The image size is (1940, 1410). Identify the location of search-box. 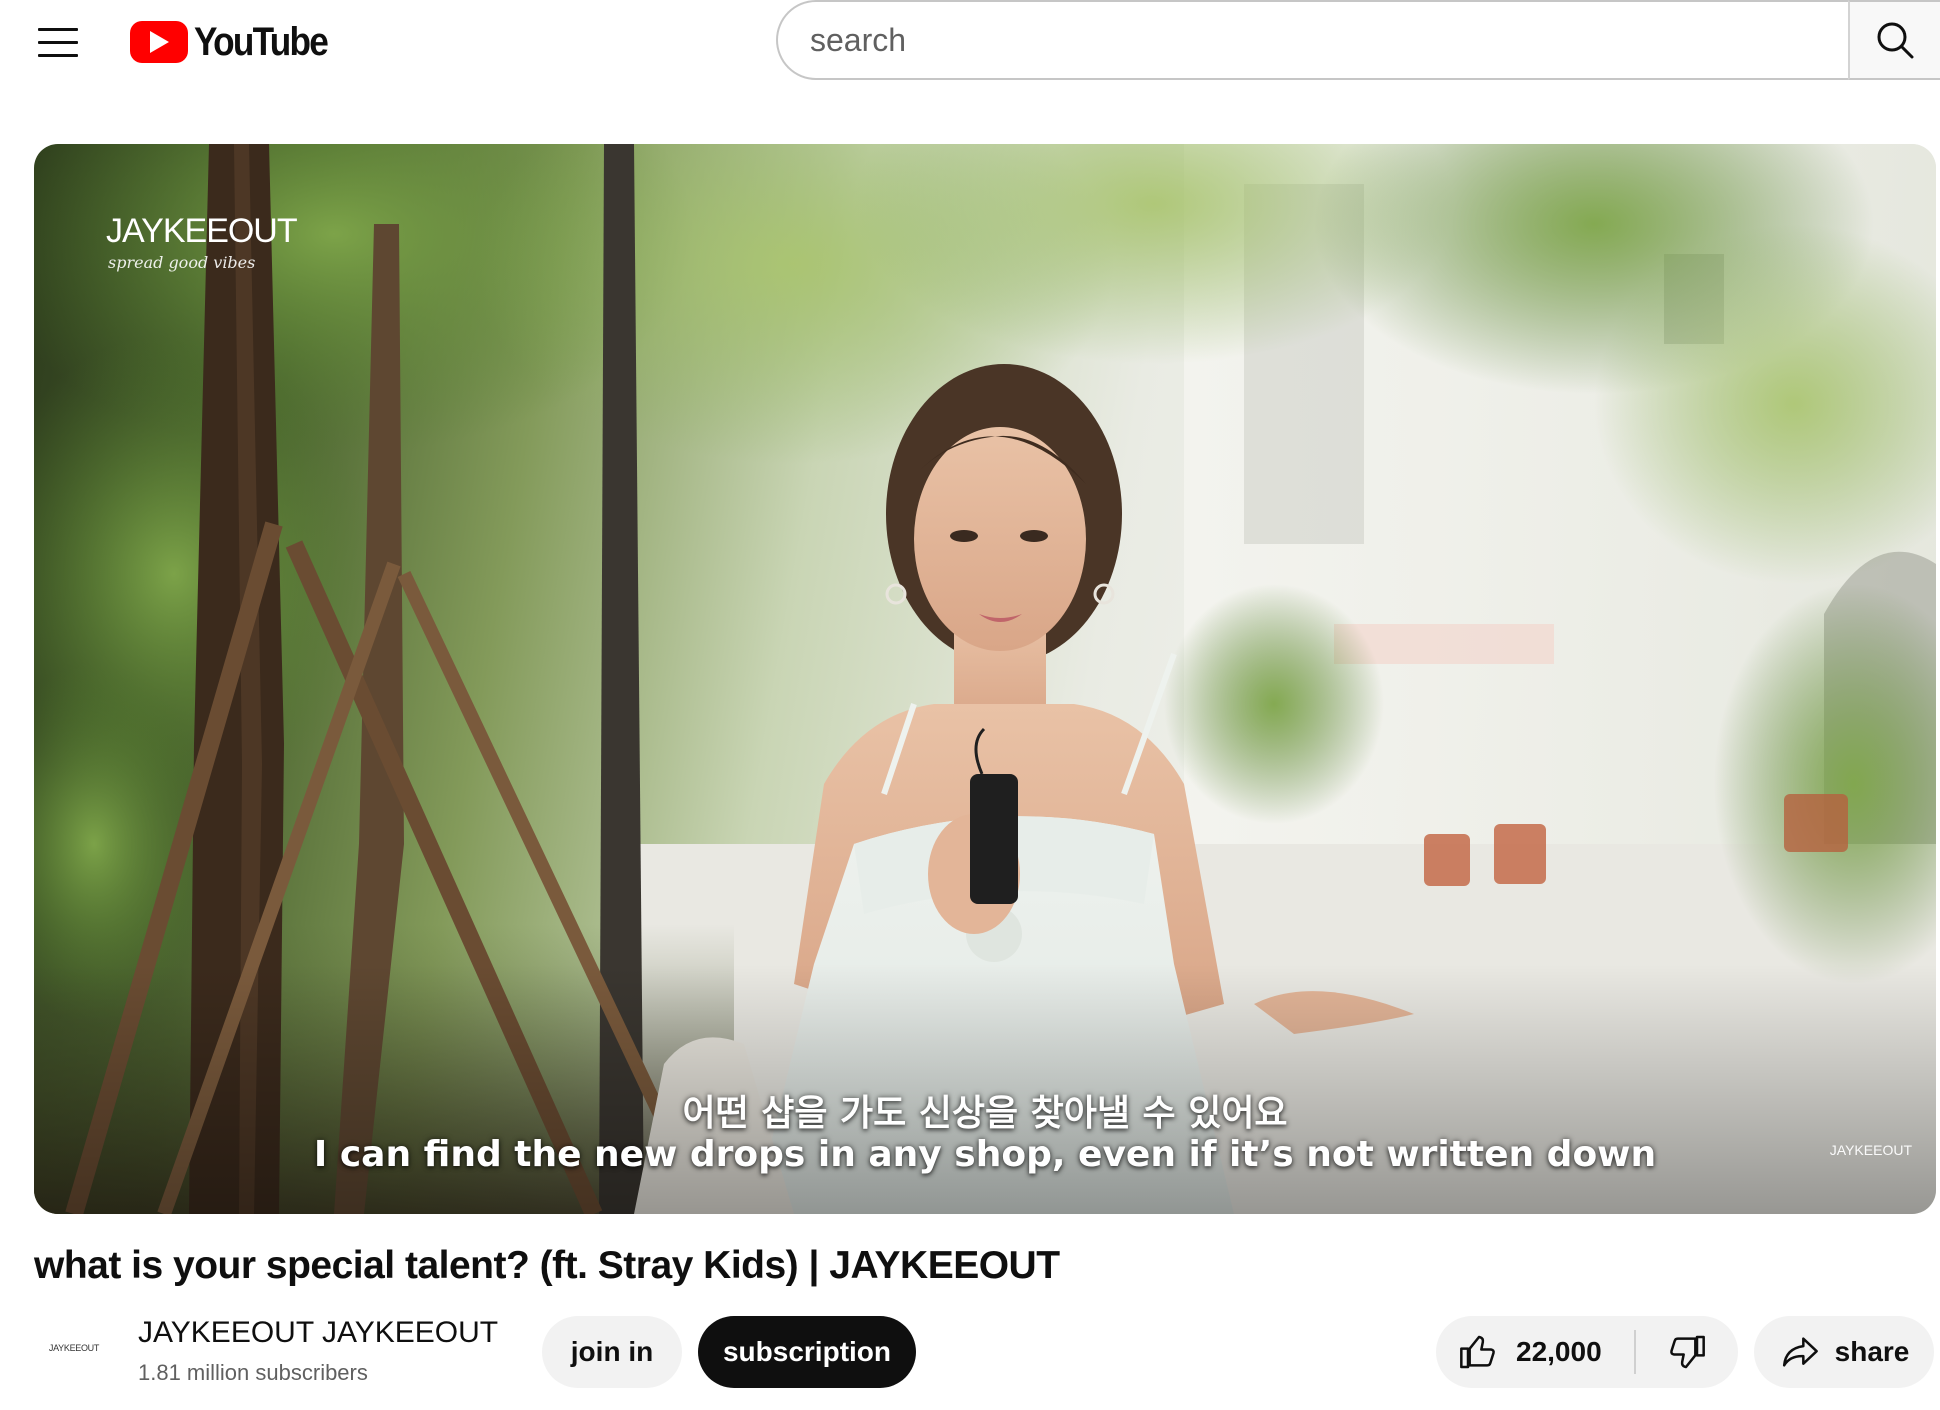
(1358, 40).